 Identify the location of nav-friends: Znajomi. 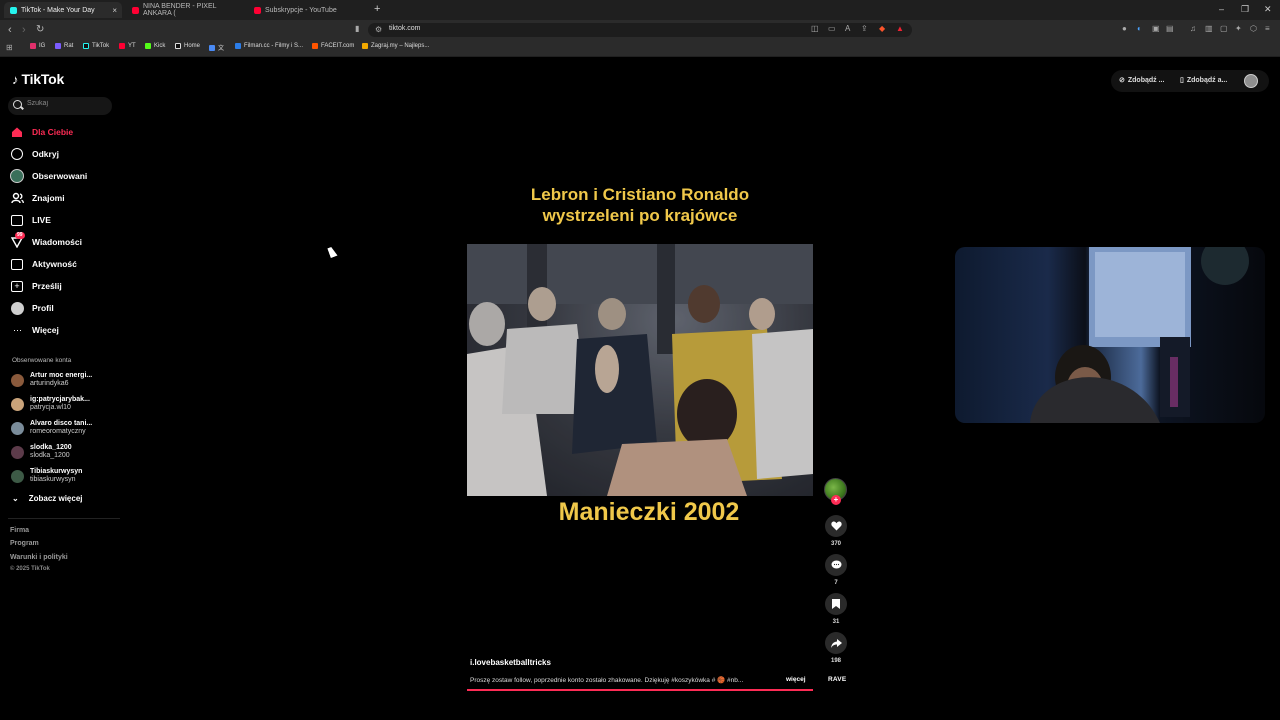
(37, 198).